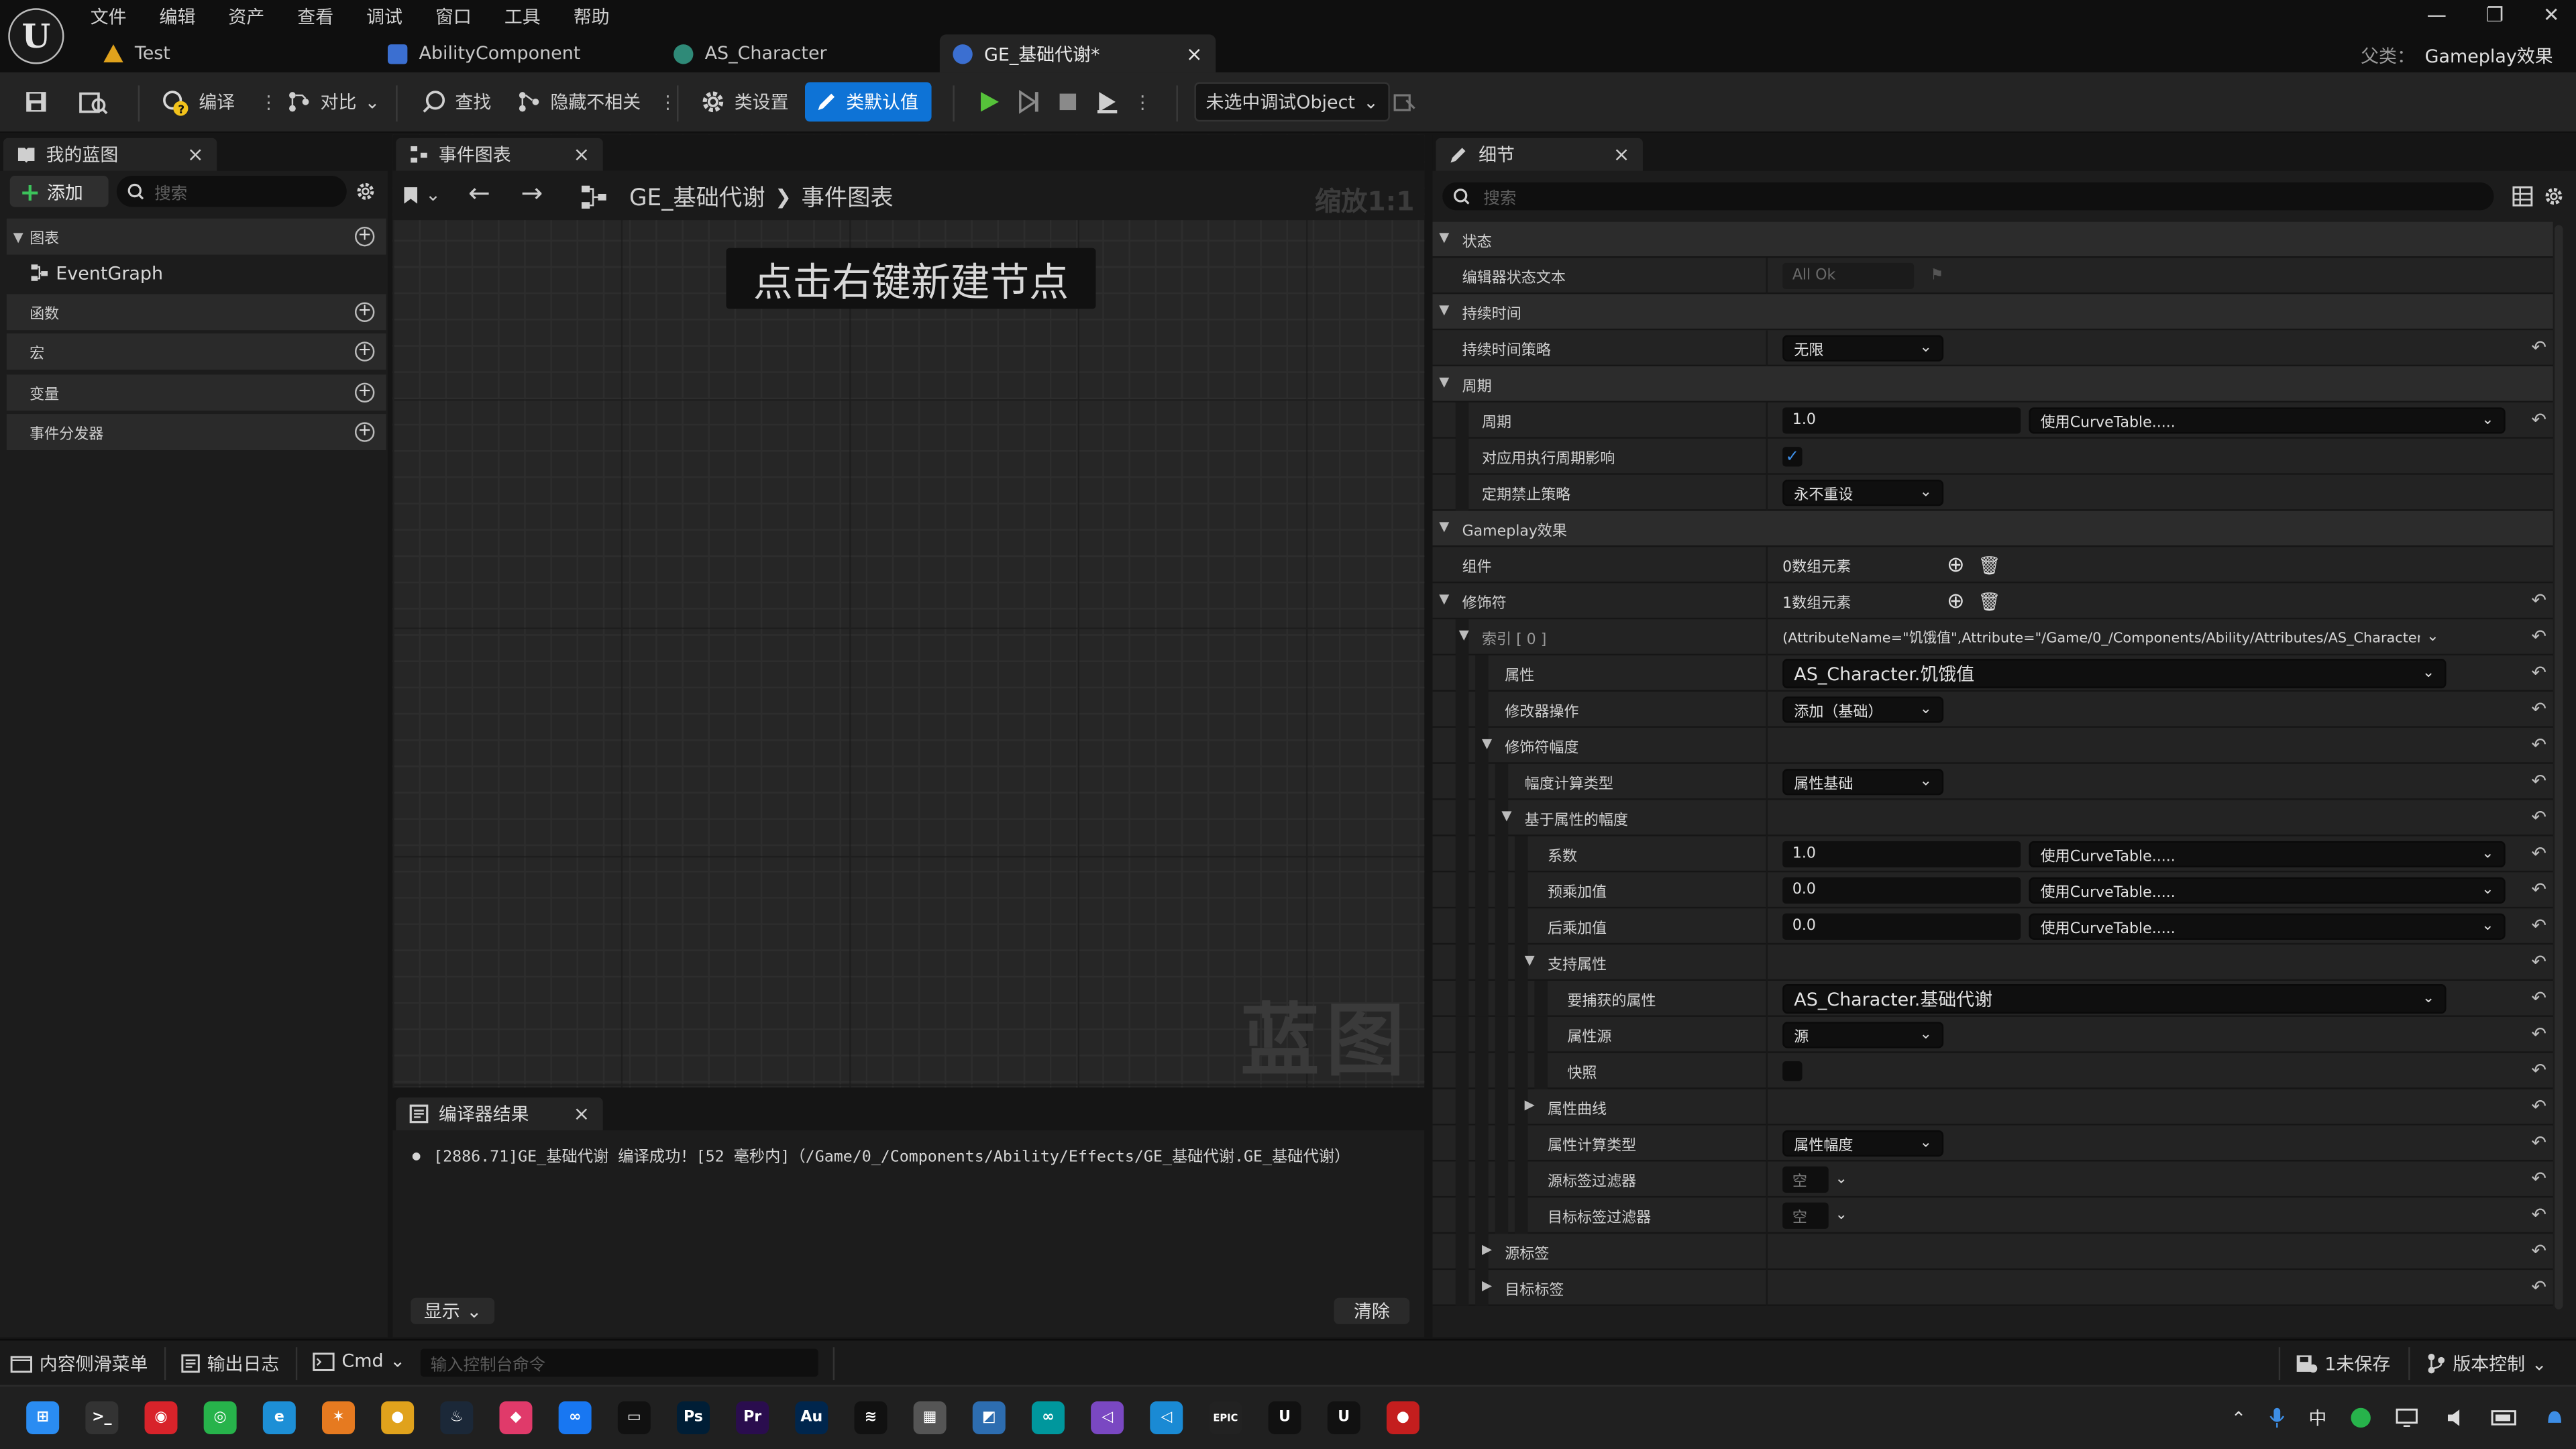 The height and width of the screenshot is (1449, 2576). I want to click on add-macro-icon: +, so click(364, 351).